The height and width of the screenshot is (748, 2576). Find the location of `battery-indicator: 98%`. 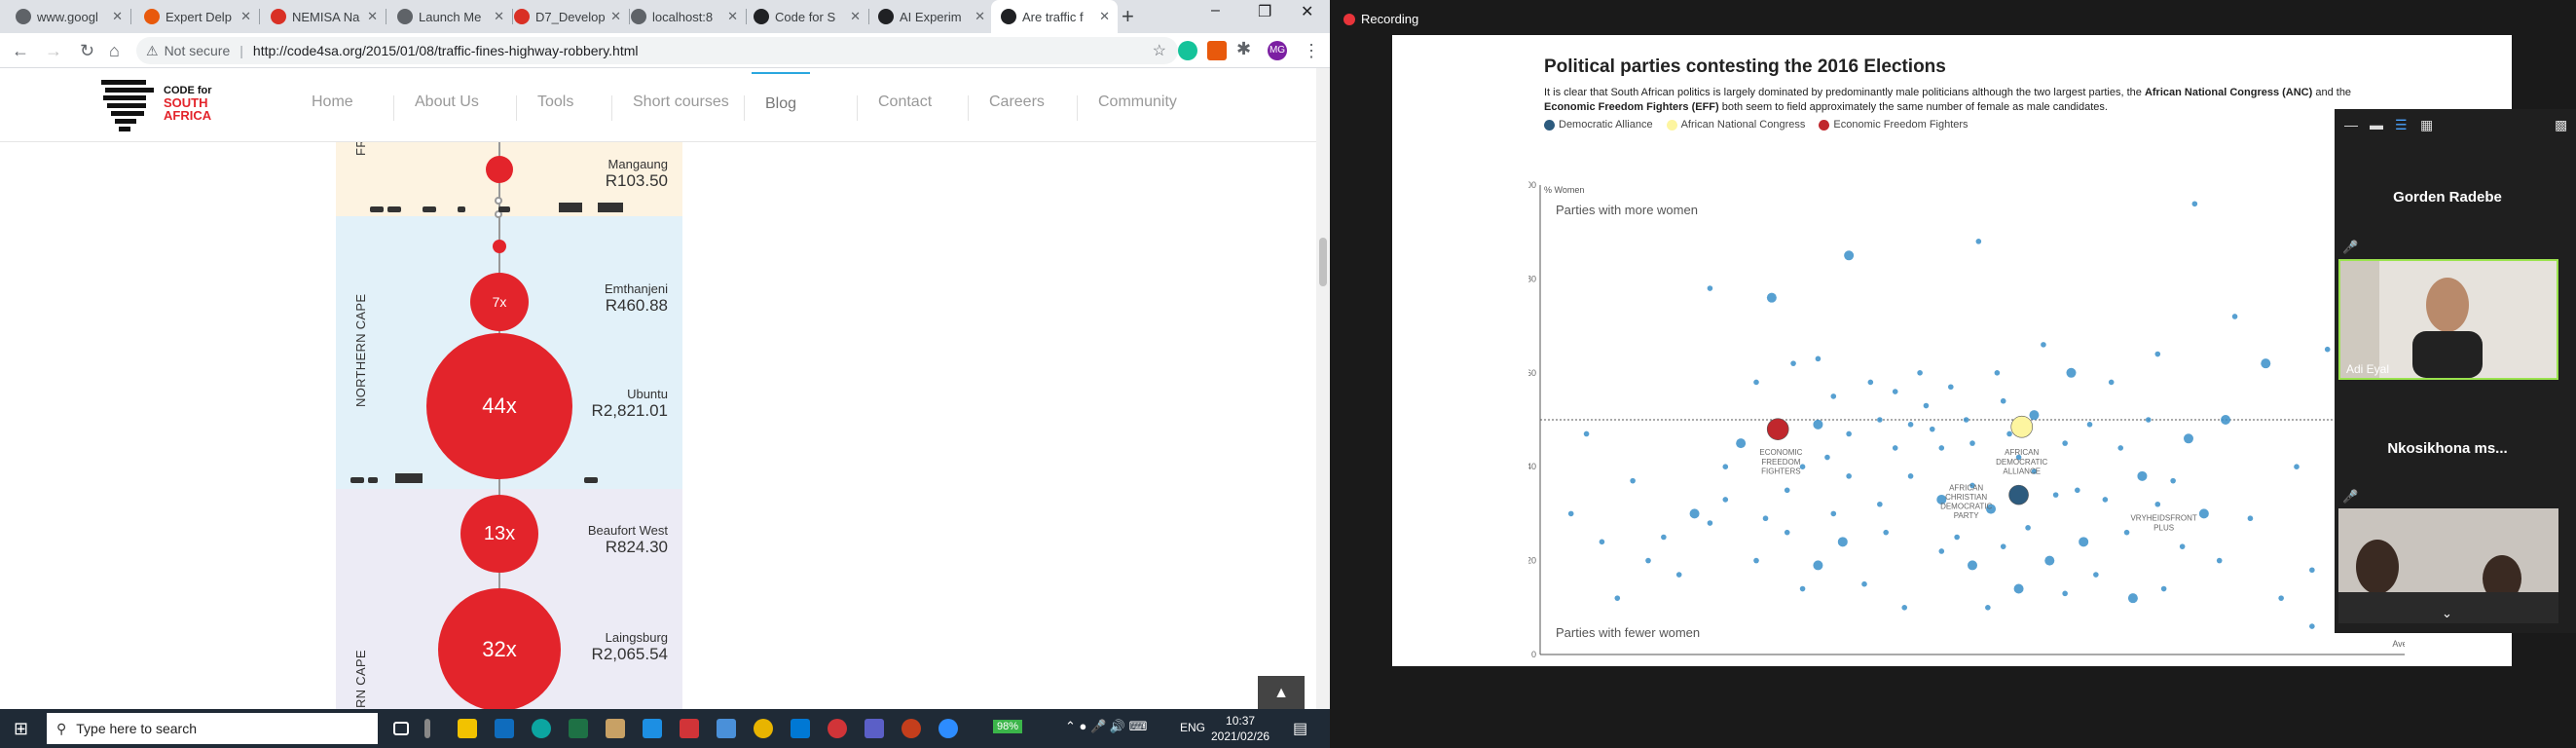

battery-indicator: 98% is located at coordinates (1008, 727).